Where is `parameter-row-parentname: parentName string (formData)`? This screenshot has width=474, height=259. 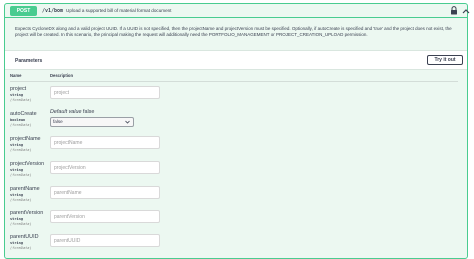 parameter-row-parentname: parentName string (formData) is located at coordinates (235, 197).